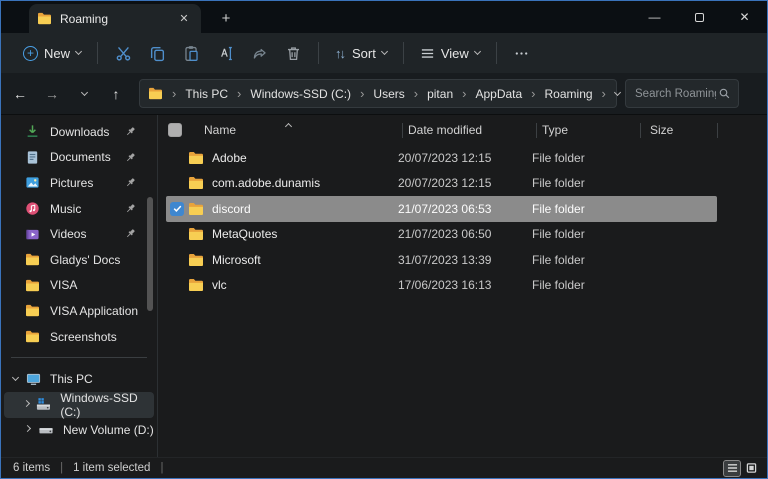  I want to click on sidebar-item-visa-application: VISA Application, so click(79, 311).